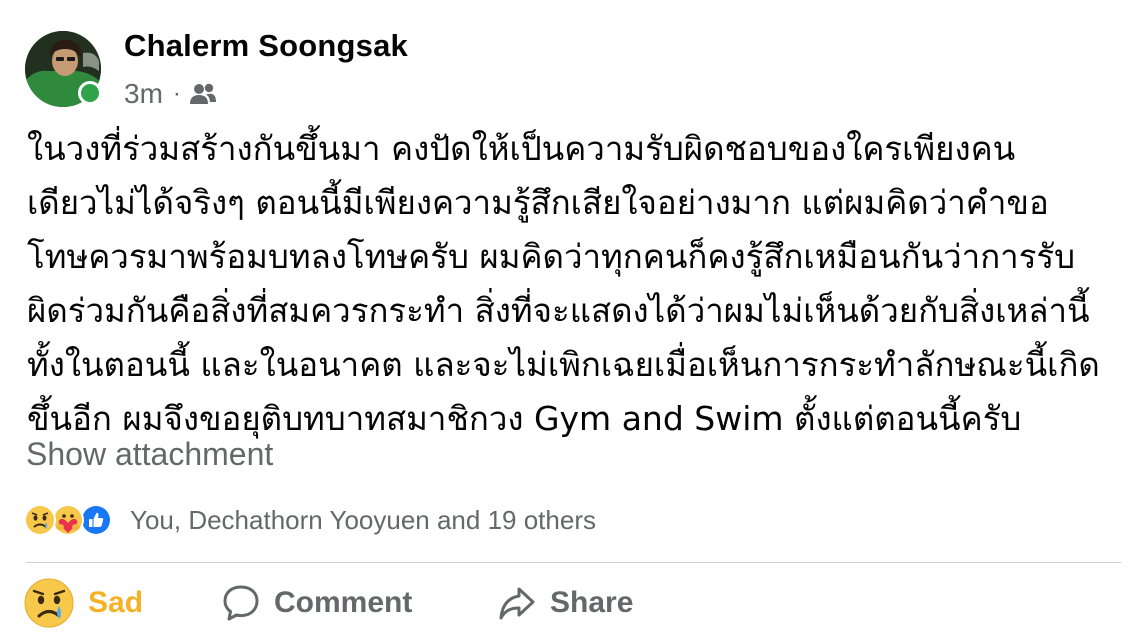  Describe the element at coordinates (90, 93) in the screenshot. I see `online-status-dot` at that location.